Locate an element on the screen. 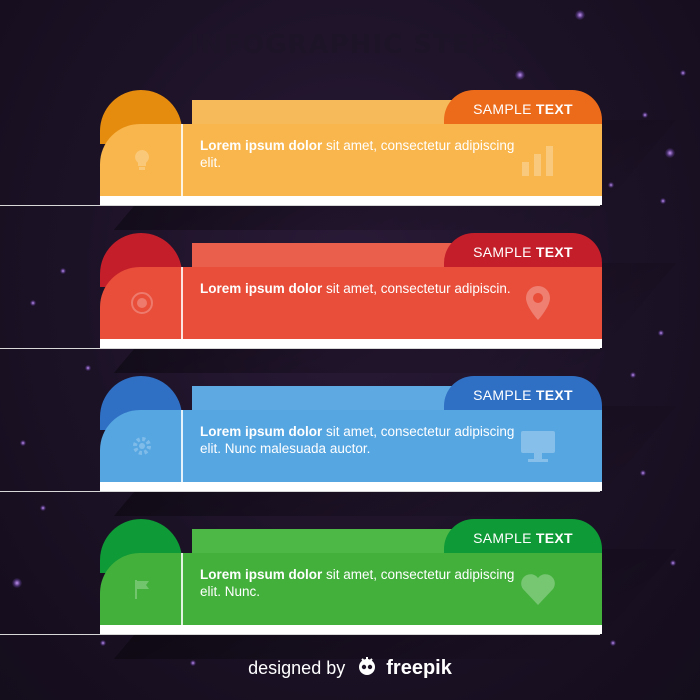 Image resolution: width=700 pixels, height=700 pixels. lightbulb-icon is located at coordinates (142, 160).